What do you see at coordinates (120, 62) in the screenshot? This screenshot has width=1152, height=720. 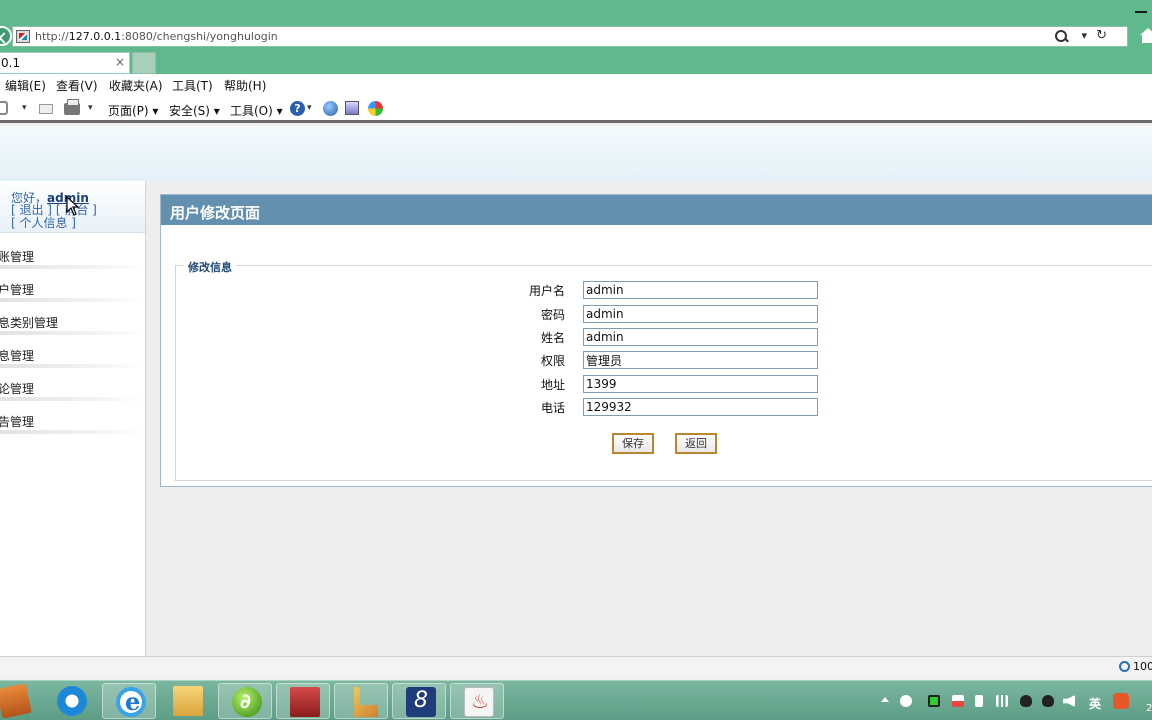 I see `close-icon: ×` at bounding box center [120, 62].